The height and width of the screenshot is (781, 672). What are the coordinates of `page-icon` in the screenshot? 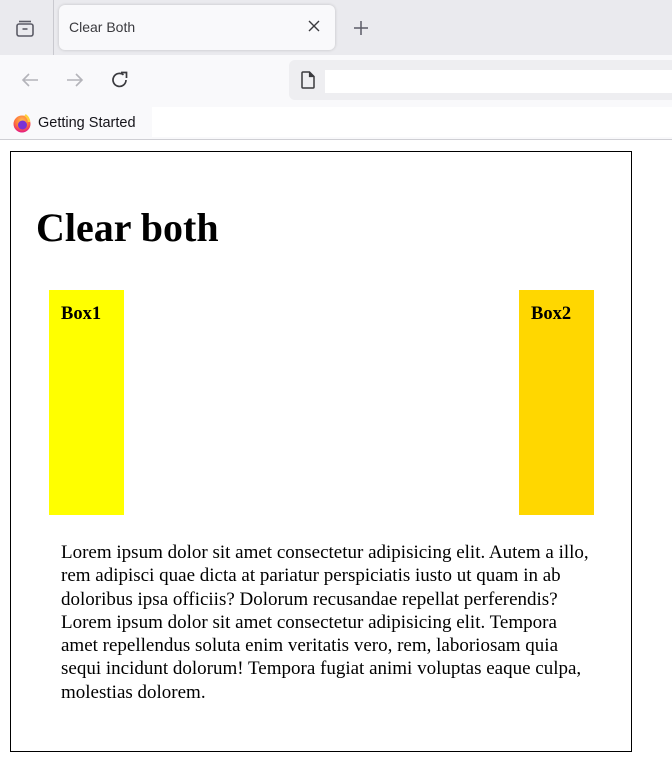 It's located at (308, 80).